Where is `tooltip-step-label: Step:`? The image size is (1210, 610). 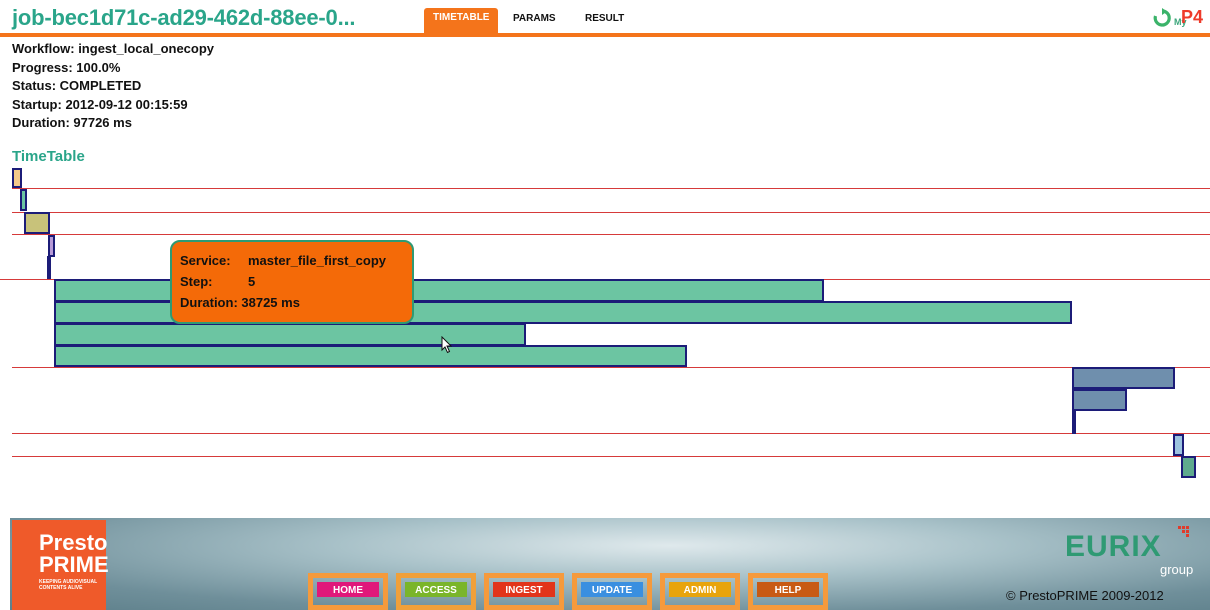
tooltip-step-label: Step: is located at coordinates (196, 281).